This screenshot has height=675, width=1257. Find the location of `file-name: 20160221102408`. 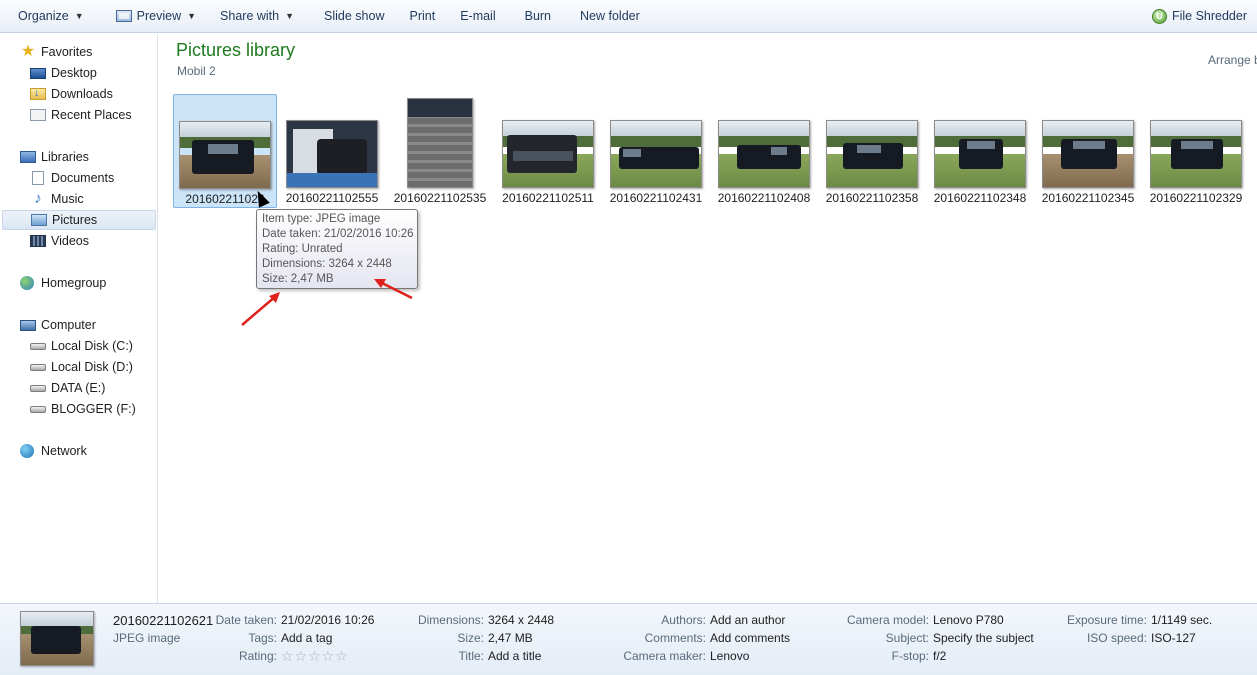

file-name: 20160221102408 is located at coordinates (764, 198).